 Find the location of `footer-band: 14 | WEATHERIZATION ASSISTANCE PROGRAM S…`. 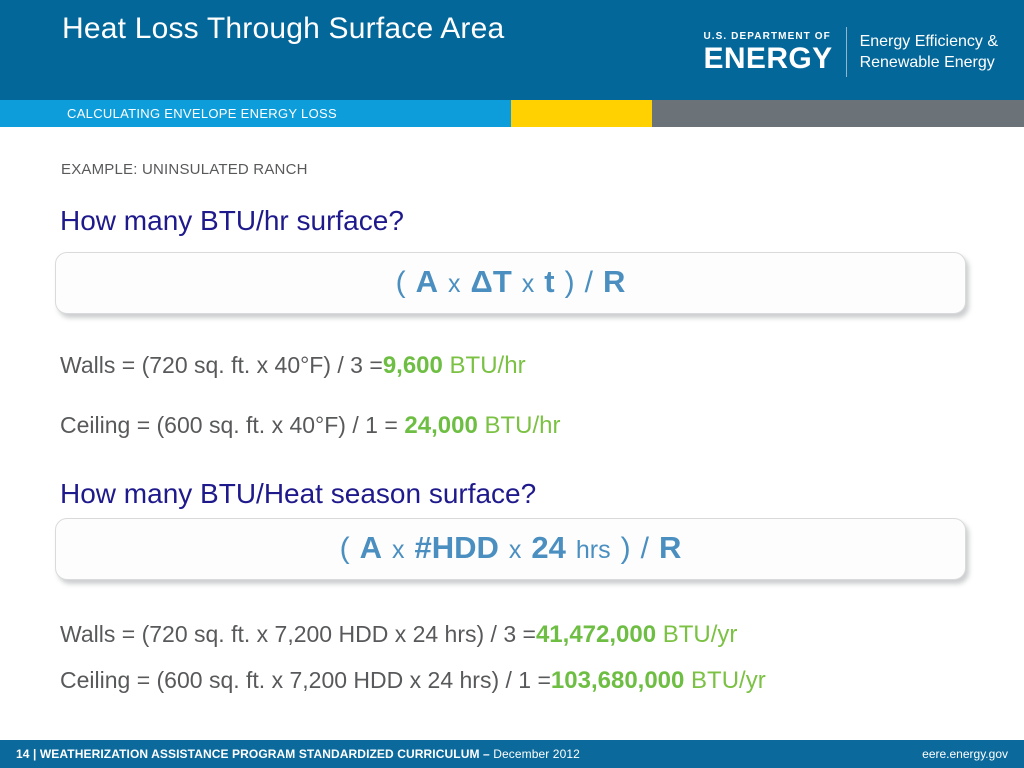

footer-band: 14 | WEATHERIZATION ASSISTANCE PROGRAM S… is located at coordinates (512, 754).